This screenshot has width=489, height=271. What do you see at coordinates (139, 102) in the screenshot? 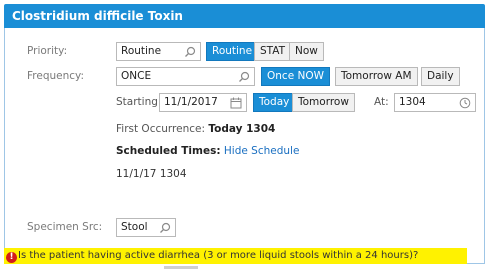
I see `starting-label: Starting:` at bounding box center [139, 102].